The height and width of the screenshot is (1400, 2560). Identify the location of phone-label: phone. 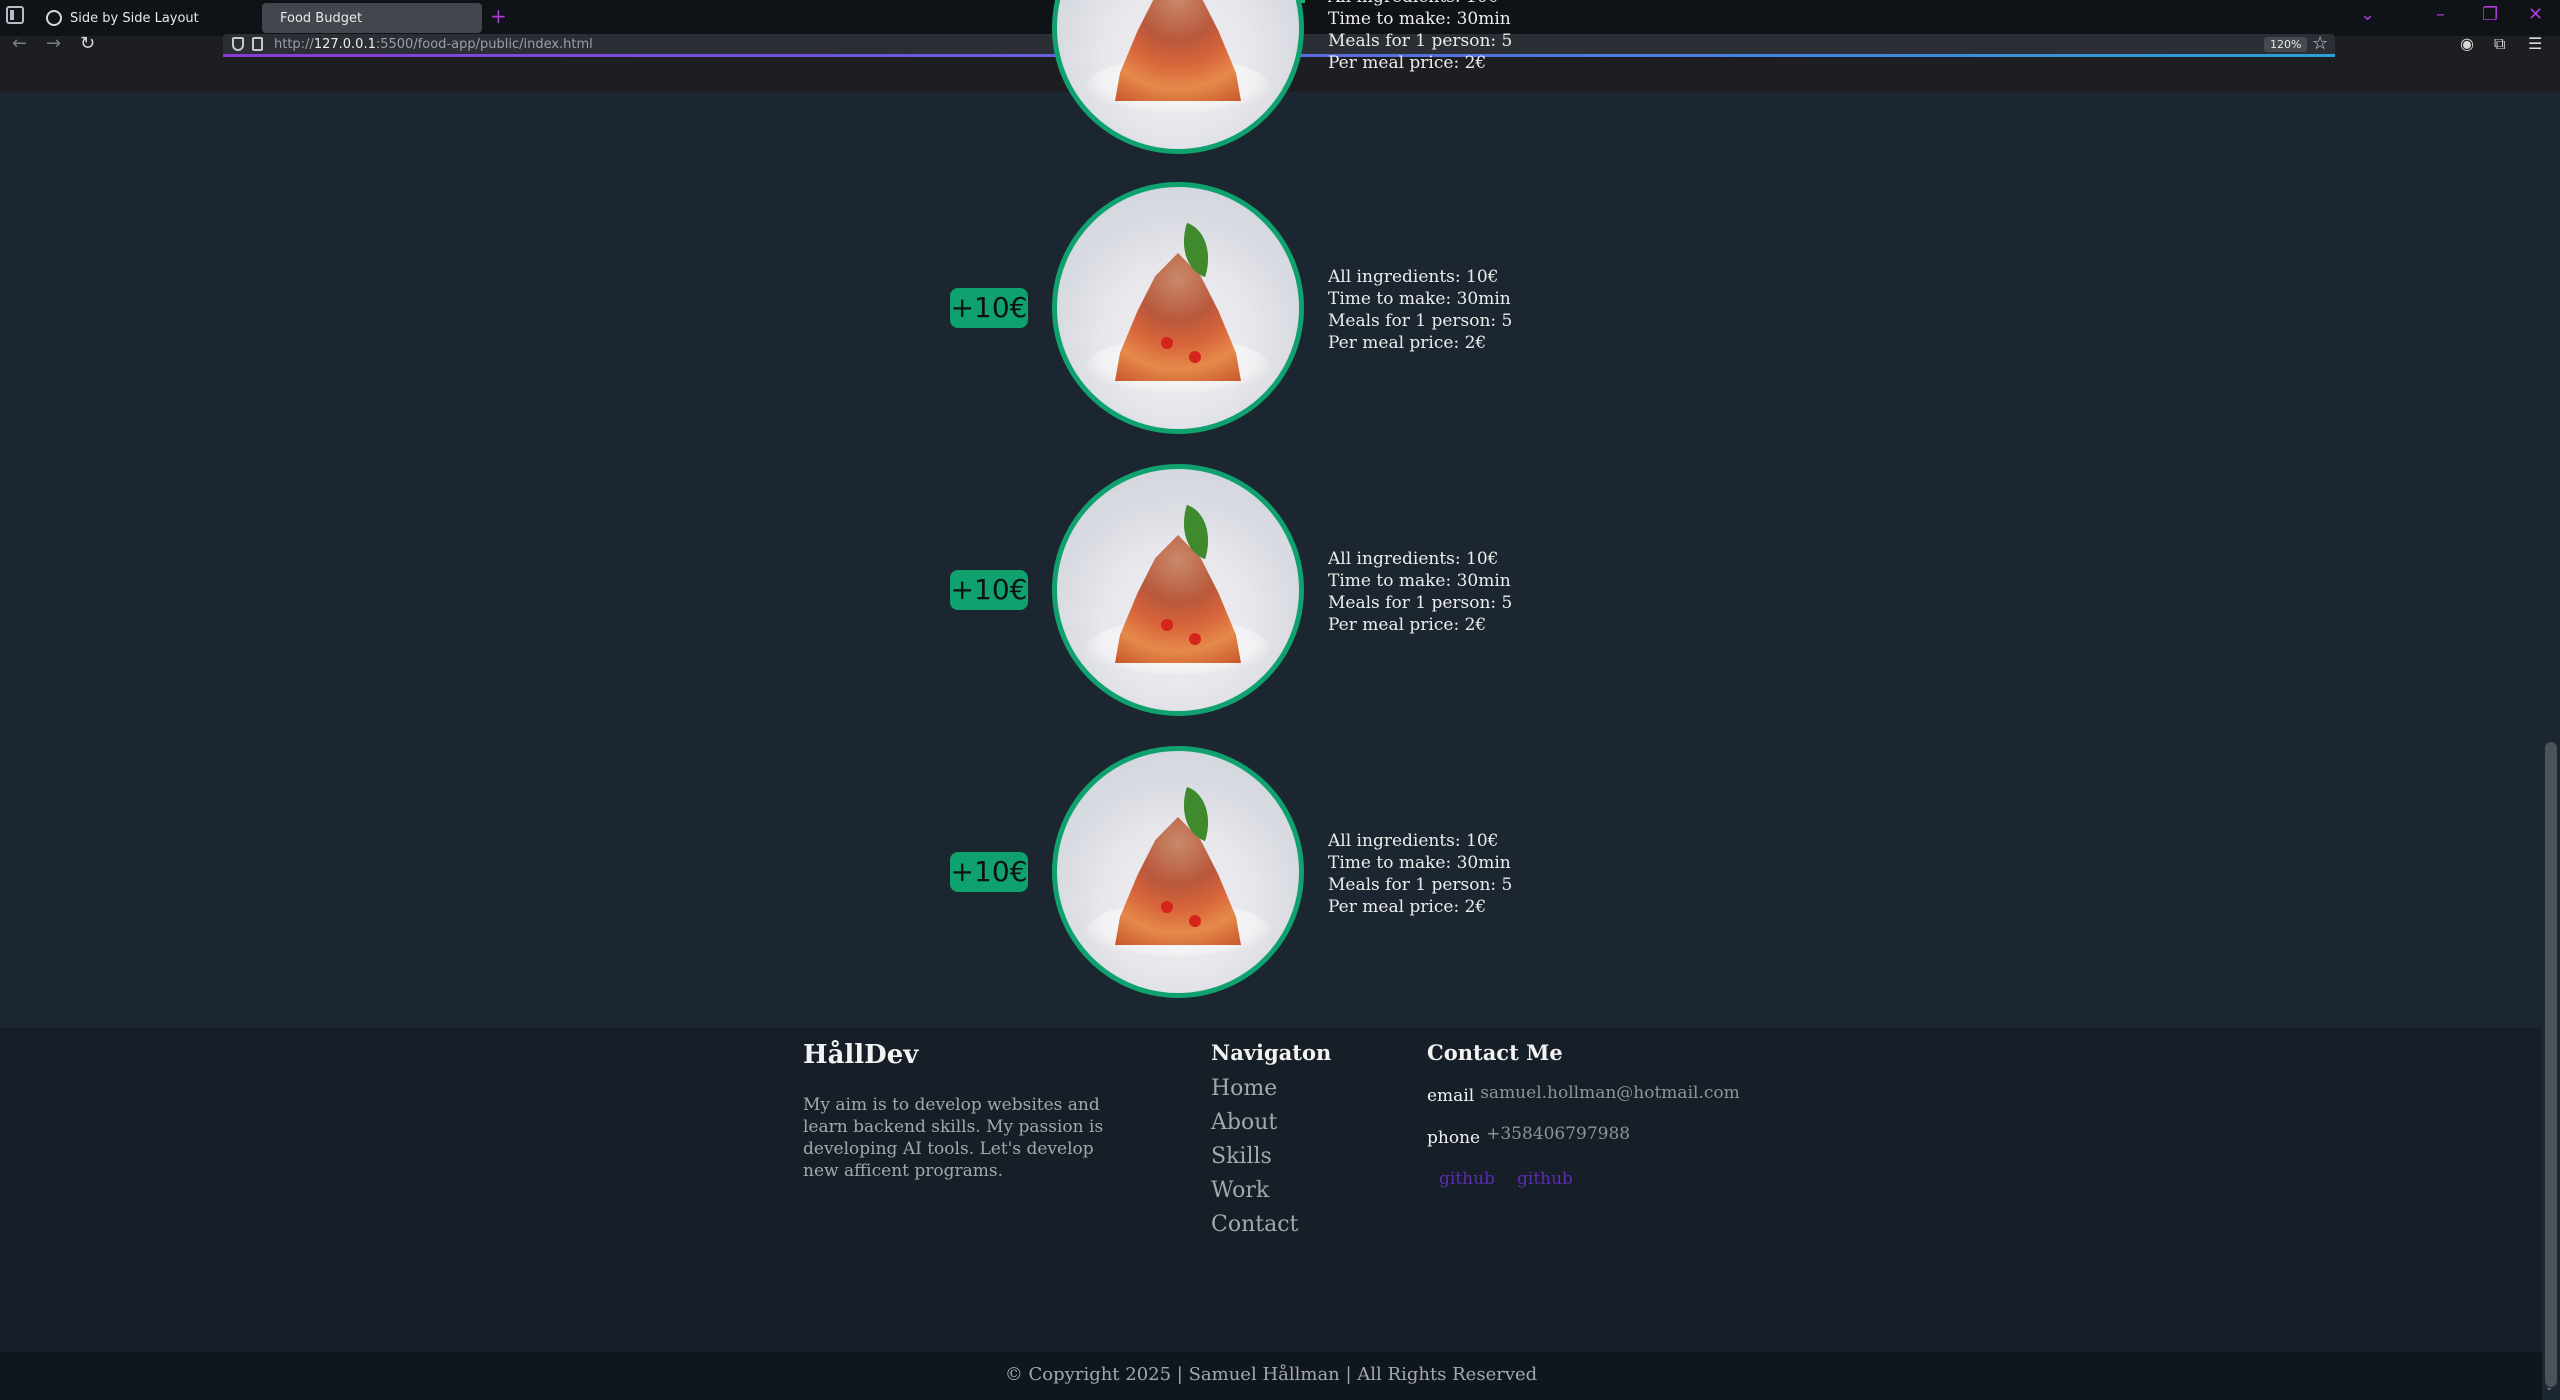
(1454, 1138).